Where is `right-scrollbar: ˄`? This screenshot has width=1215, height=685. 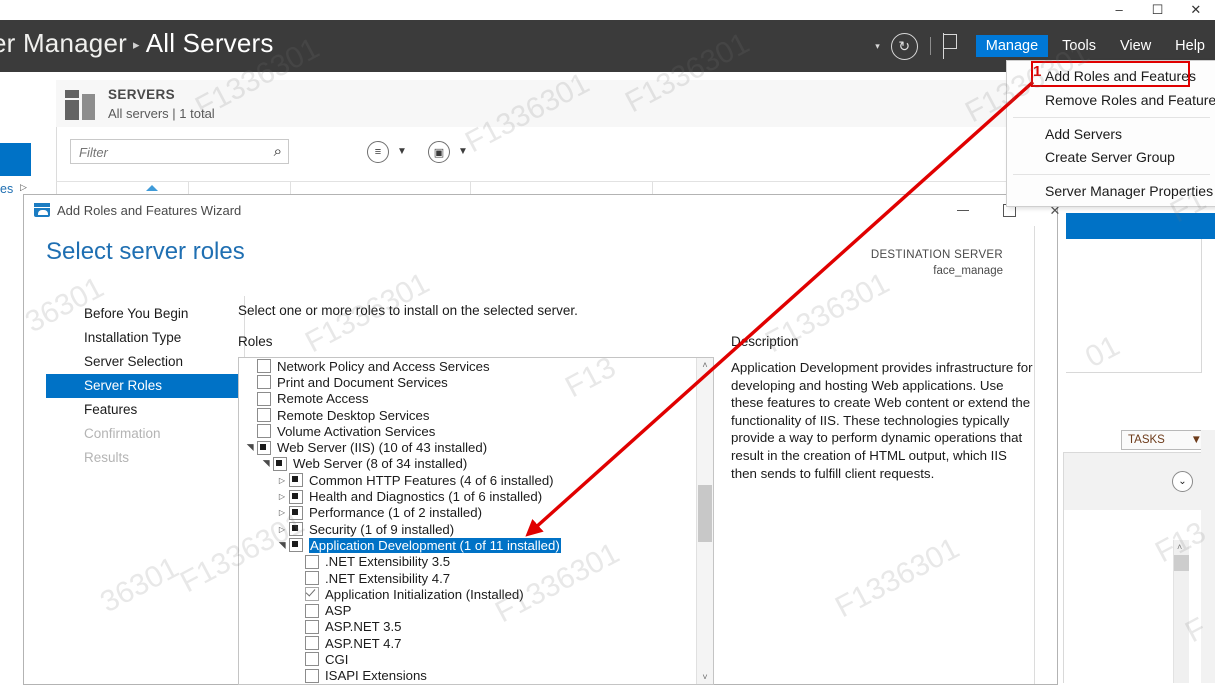 right-scrollbar: ˄ is located at coordinates (1181, 611).